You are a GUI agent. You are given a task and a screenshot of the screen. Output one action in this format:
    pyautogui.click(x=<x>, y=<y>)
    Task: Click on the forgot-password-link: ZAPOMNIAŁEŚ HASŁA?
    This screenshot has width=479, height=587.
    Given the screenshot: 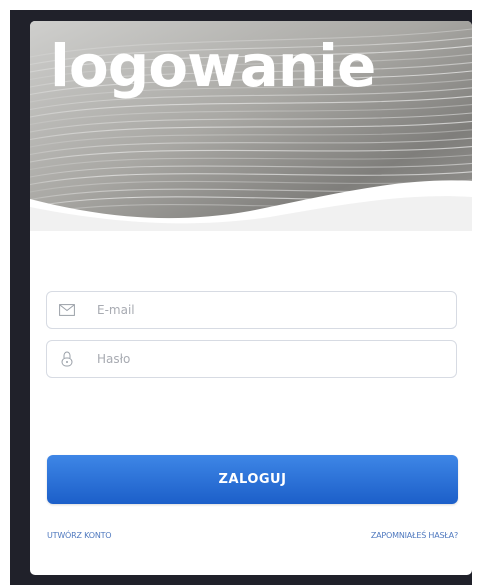 What is the action you would take?
    pyautogui.click(x=414, y=535)
    